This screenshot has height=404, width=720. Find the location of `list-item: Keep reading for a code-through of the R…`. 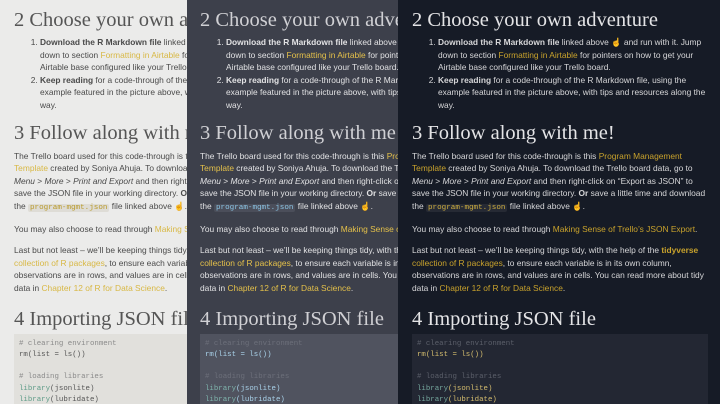

list-item: Keep reading for a code-through of the R… is located at coordinates (113, 93).